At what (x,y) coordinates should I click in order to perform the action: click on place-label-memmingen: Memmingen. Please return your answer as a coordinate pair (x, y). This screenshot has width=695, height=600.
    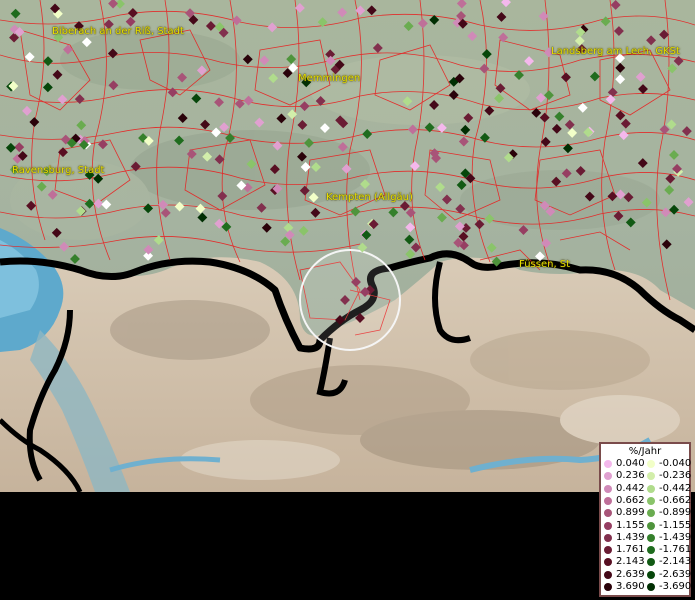
    Looking at the image, I should click on (329, 79).